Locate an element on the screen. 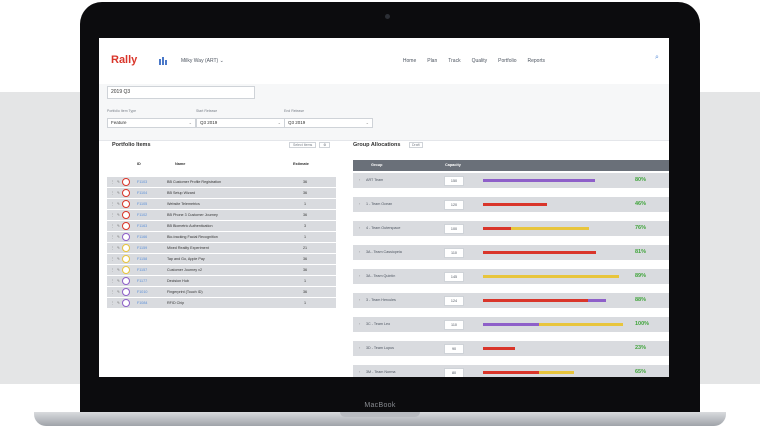  column-estimate: Estimate is located at coordinates (301, 164).